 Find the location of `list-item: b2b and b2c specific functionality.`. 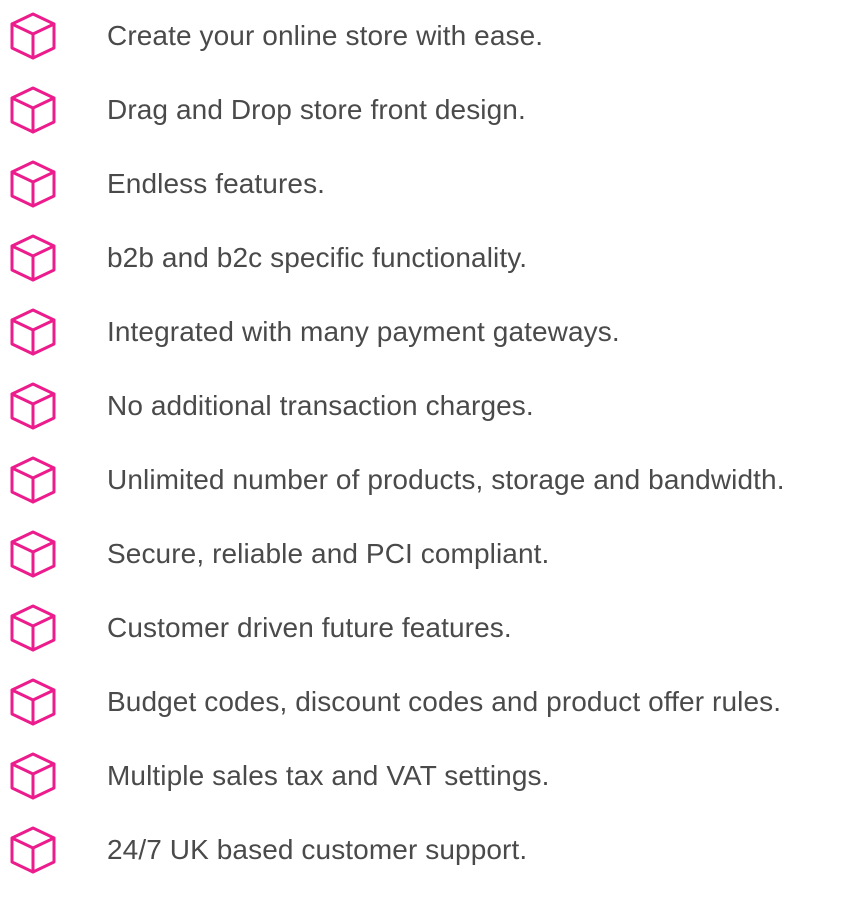

list-item: b2b and b2c specific functionality. is located at coordinates (430, 258).